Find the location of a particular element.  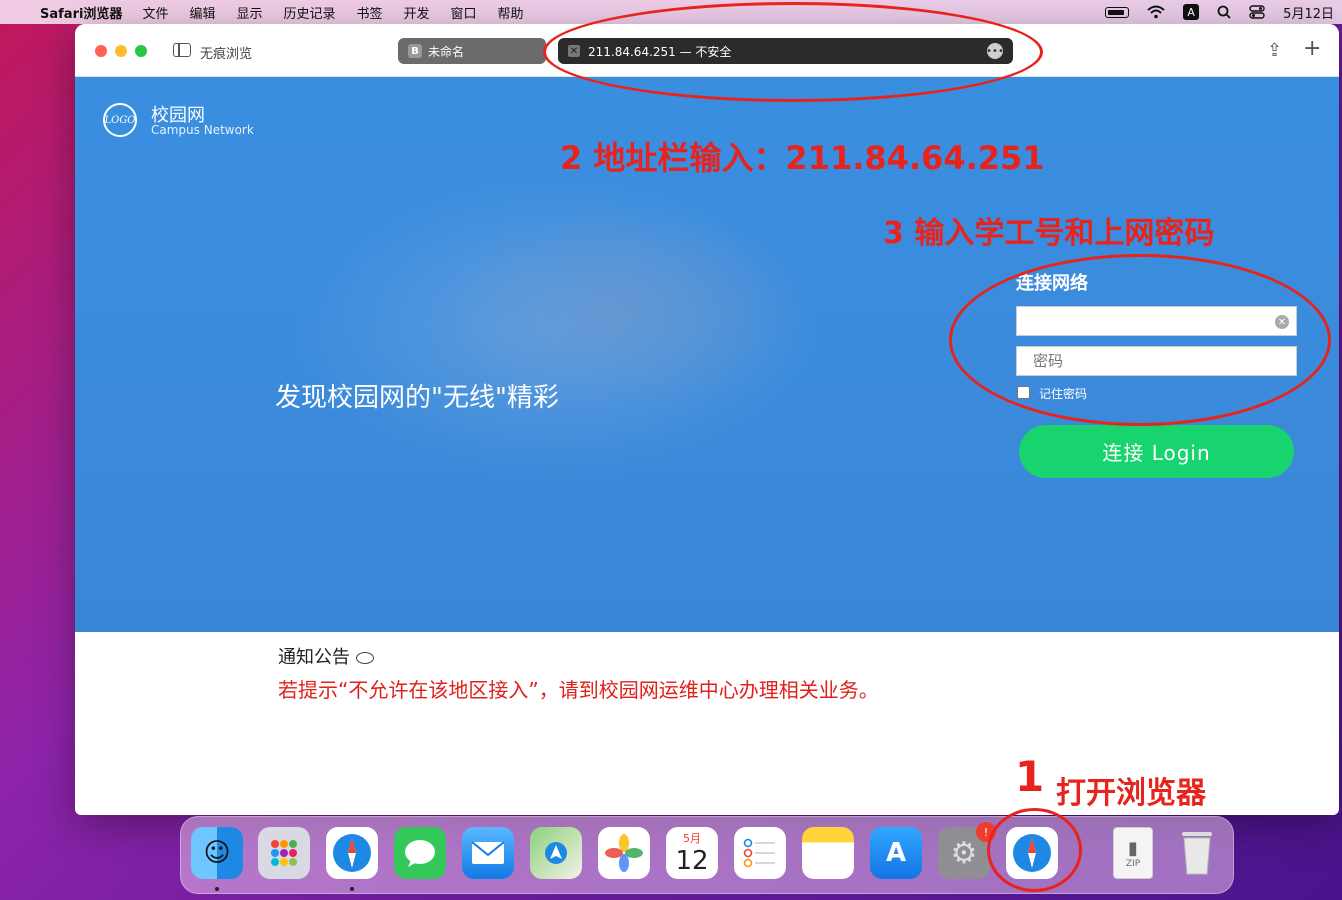

menu-bookmarks: 书签 is located at coordinates (370, 12).